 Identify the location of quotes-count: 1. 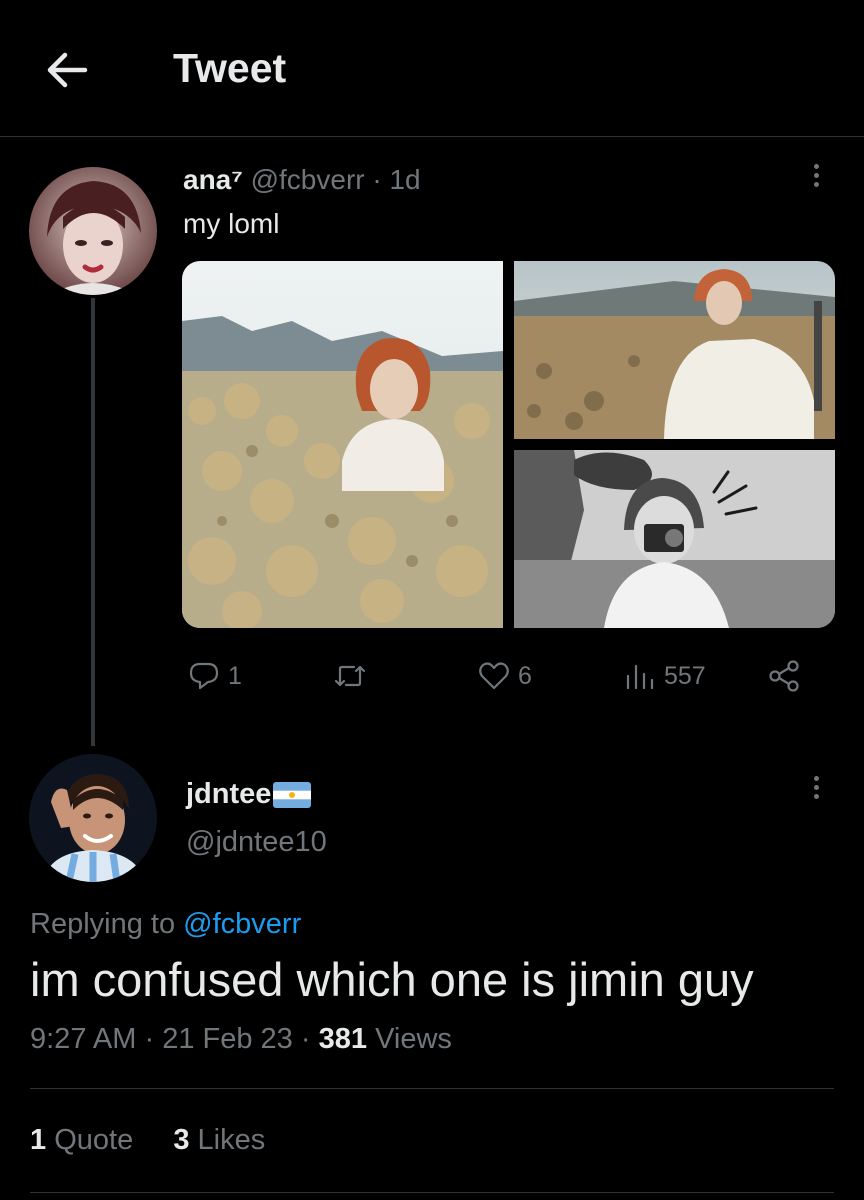
(38, 1140).